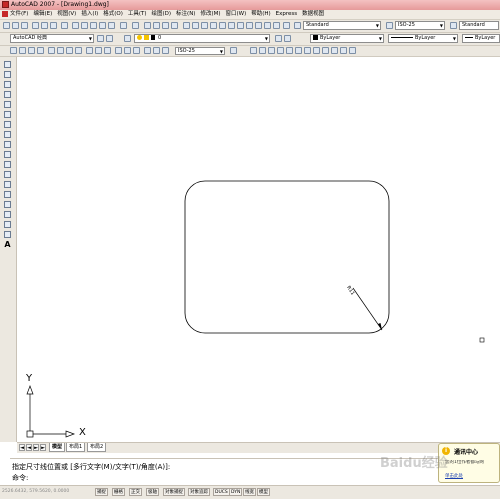 Image resolution: width=500 pixels, height=499 pixels. What do you see at coordinates (162, 14) in the screenshot?
I see `menu-draw: 绘图(D)` at bounding box center [162, 14].